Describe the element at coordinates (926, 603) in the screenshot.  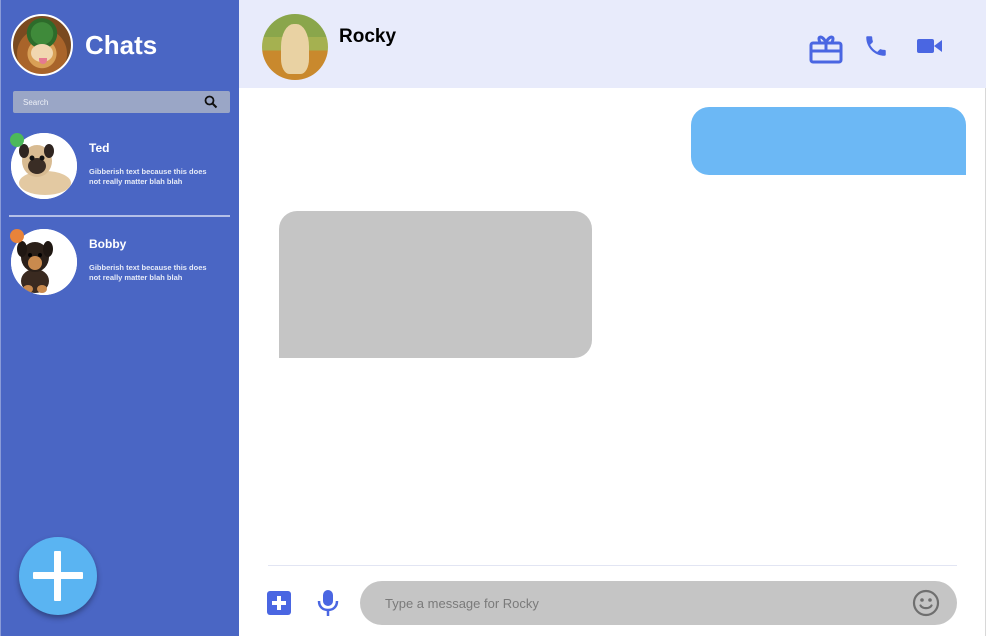
I see `emoji-icon` at that location.